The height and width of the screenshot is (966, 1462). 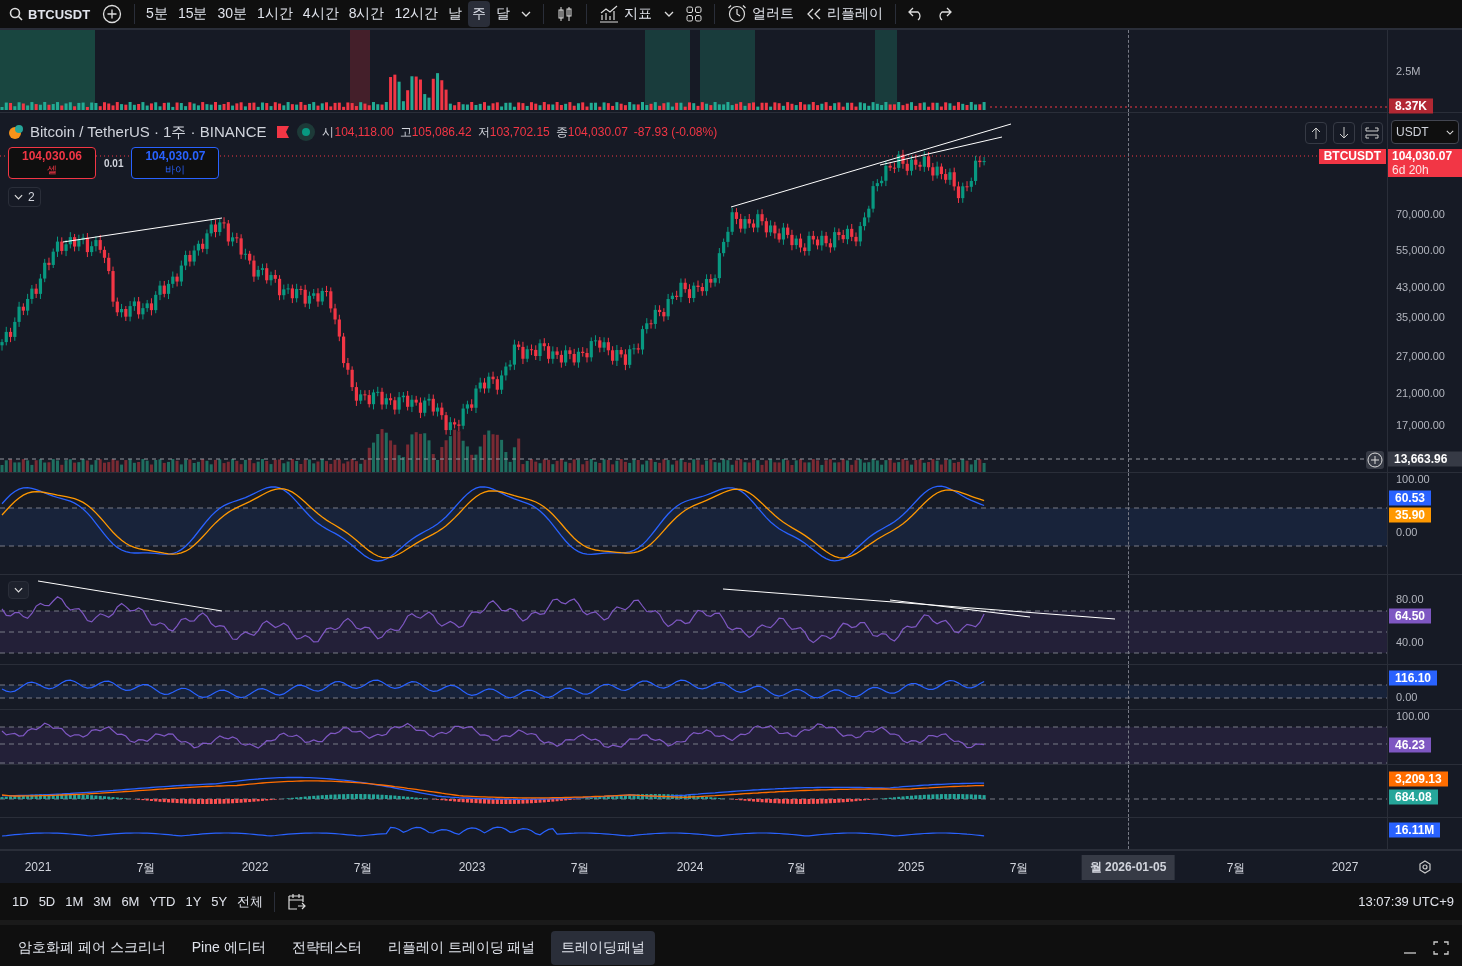 What do you see at coordinates (50, 14) in the screenshot?
I see `symbol-search-button: BTCUSDT` at bounding box center [50, 14].